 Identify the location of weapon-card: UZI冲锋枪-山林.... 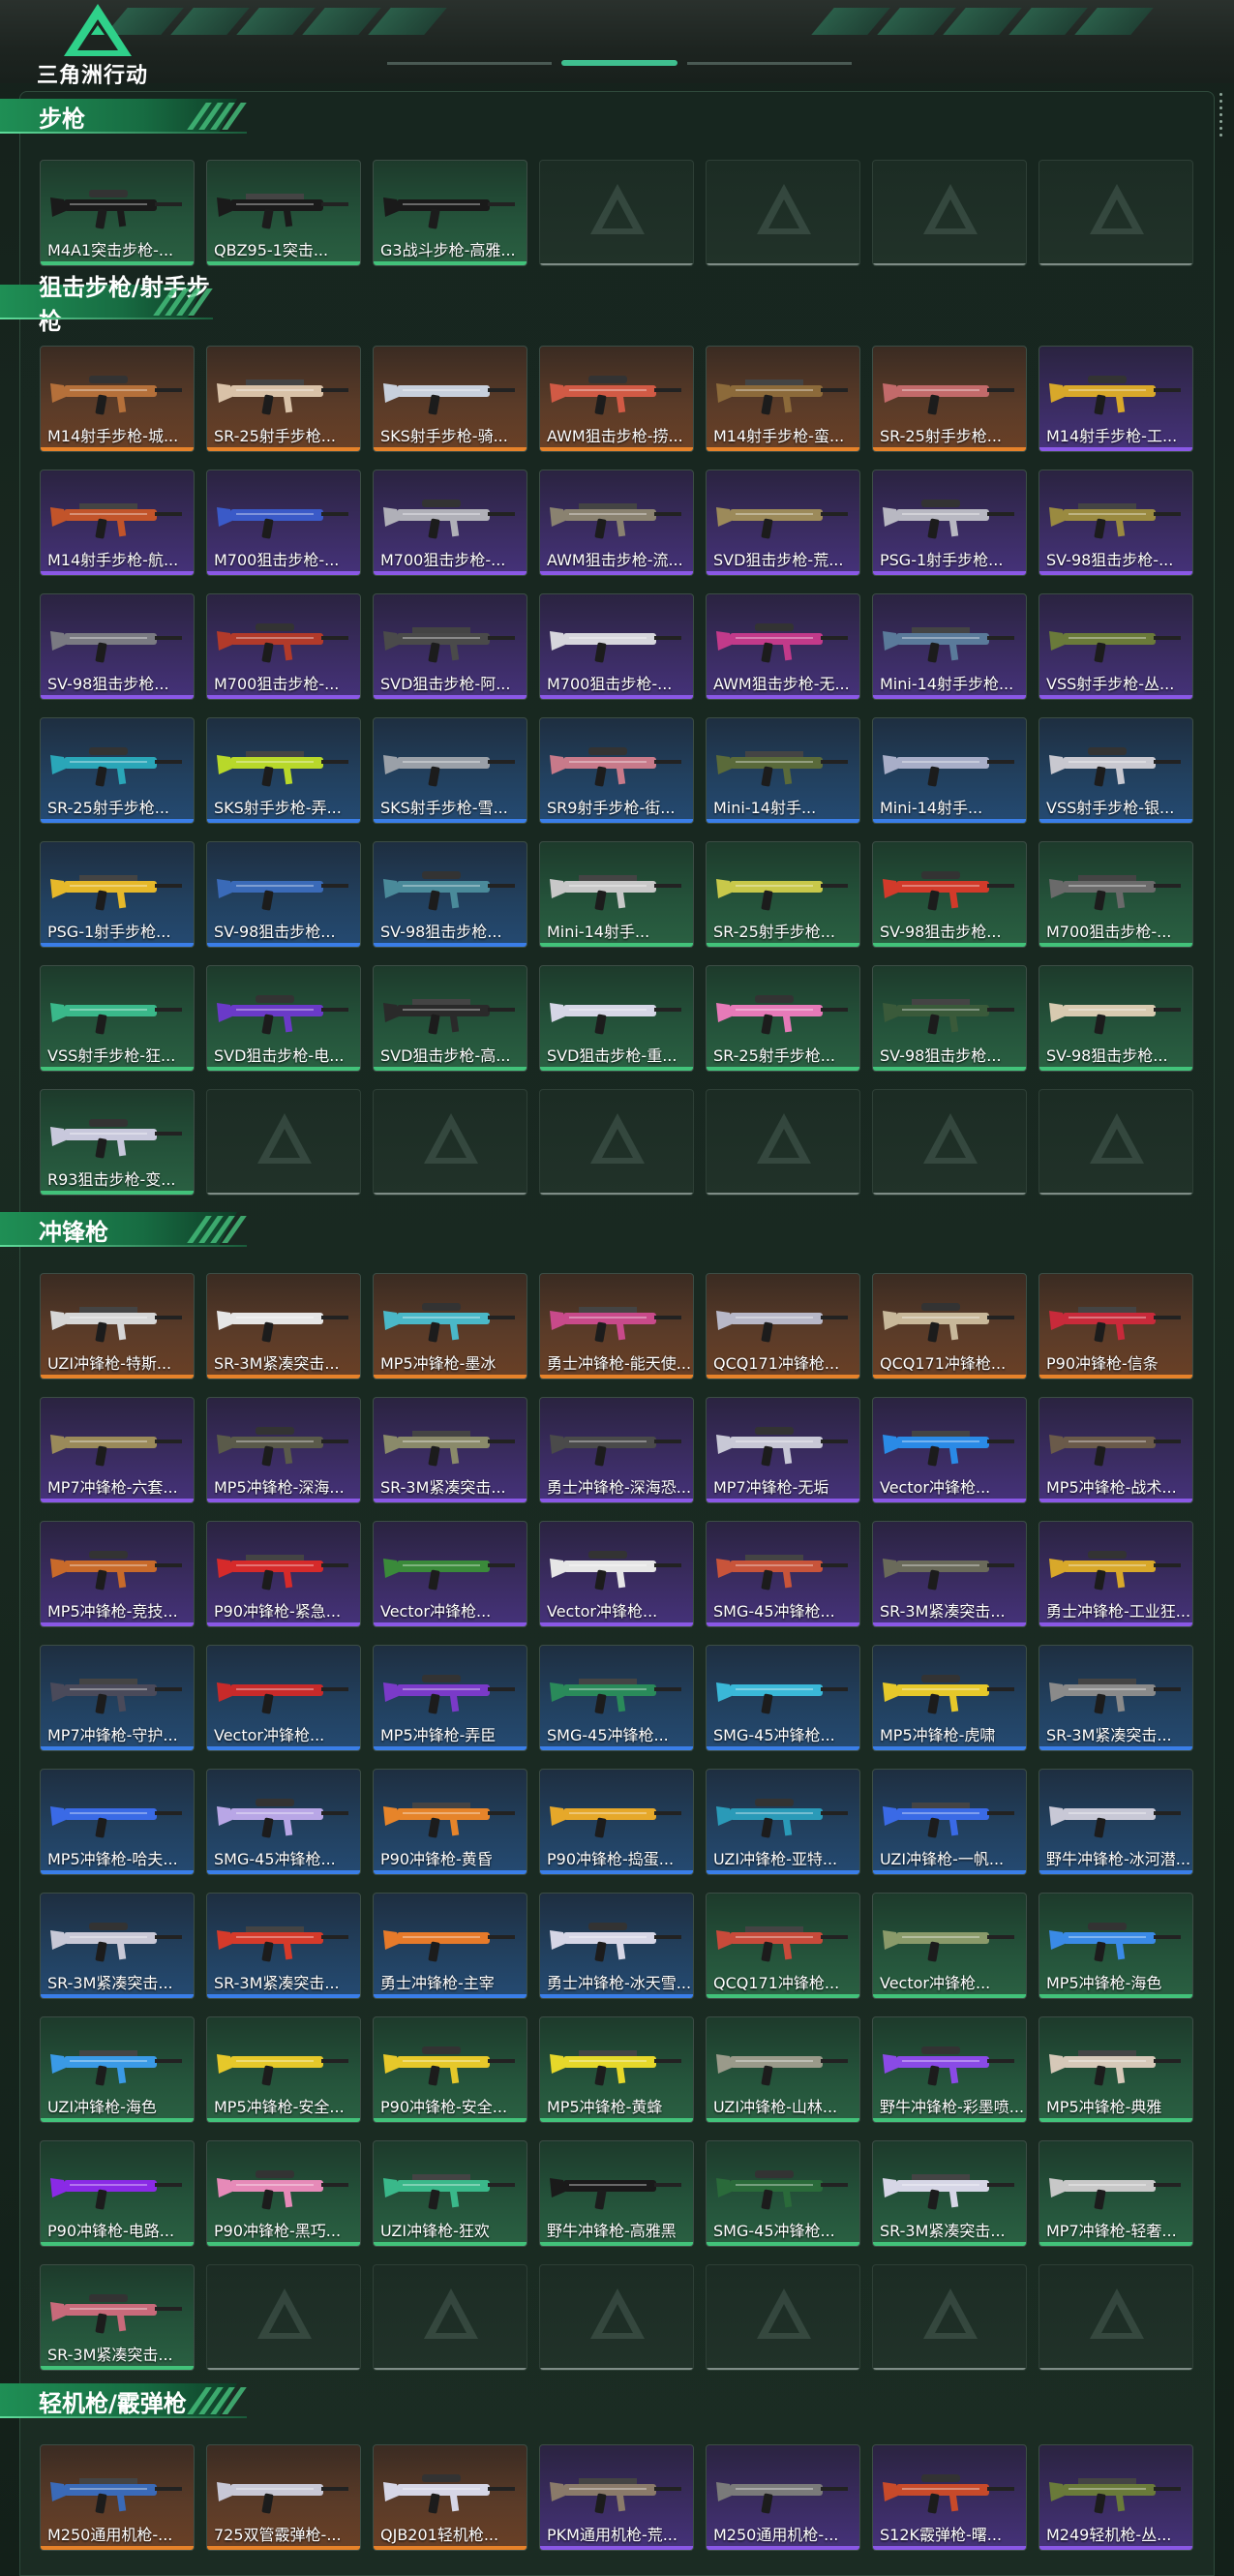
(783, 2070).